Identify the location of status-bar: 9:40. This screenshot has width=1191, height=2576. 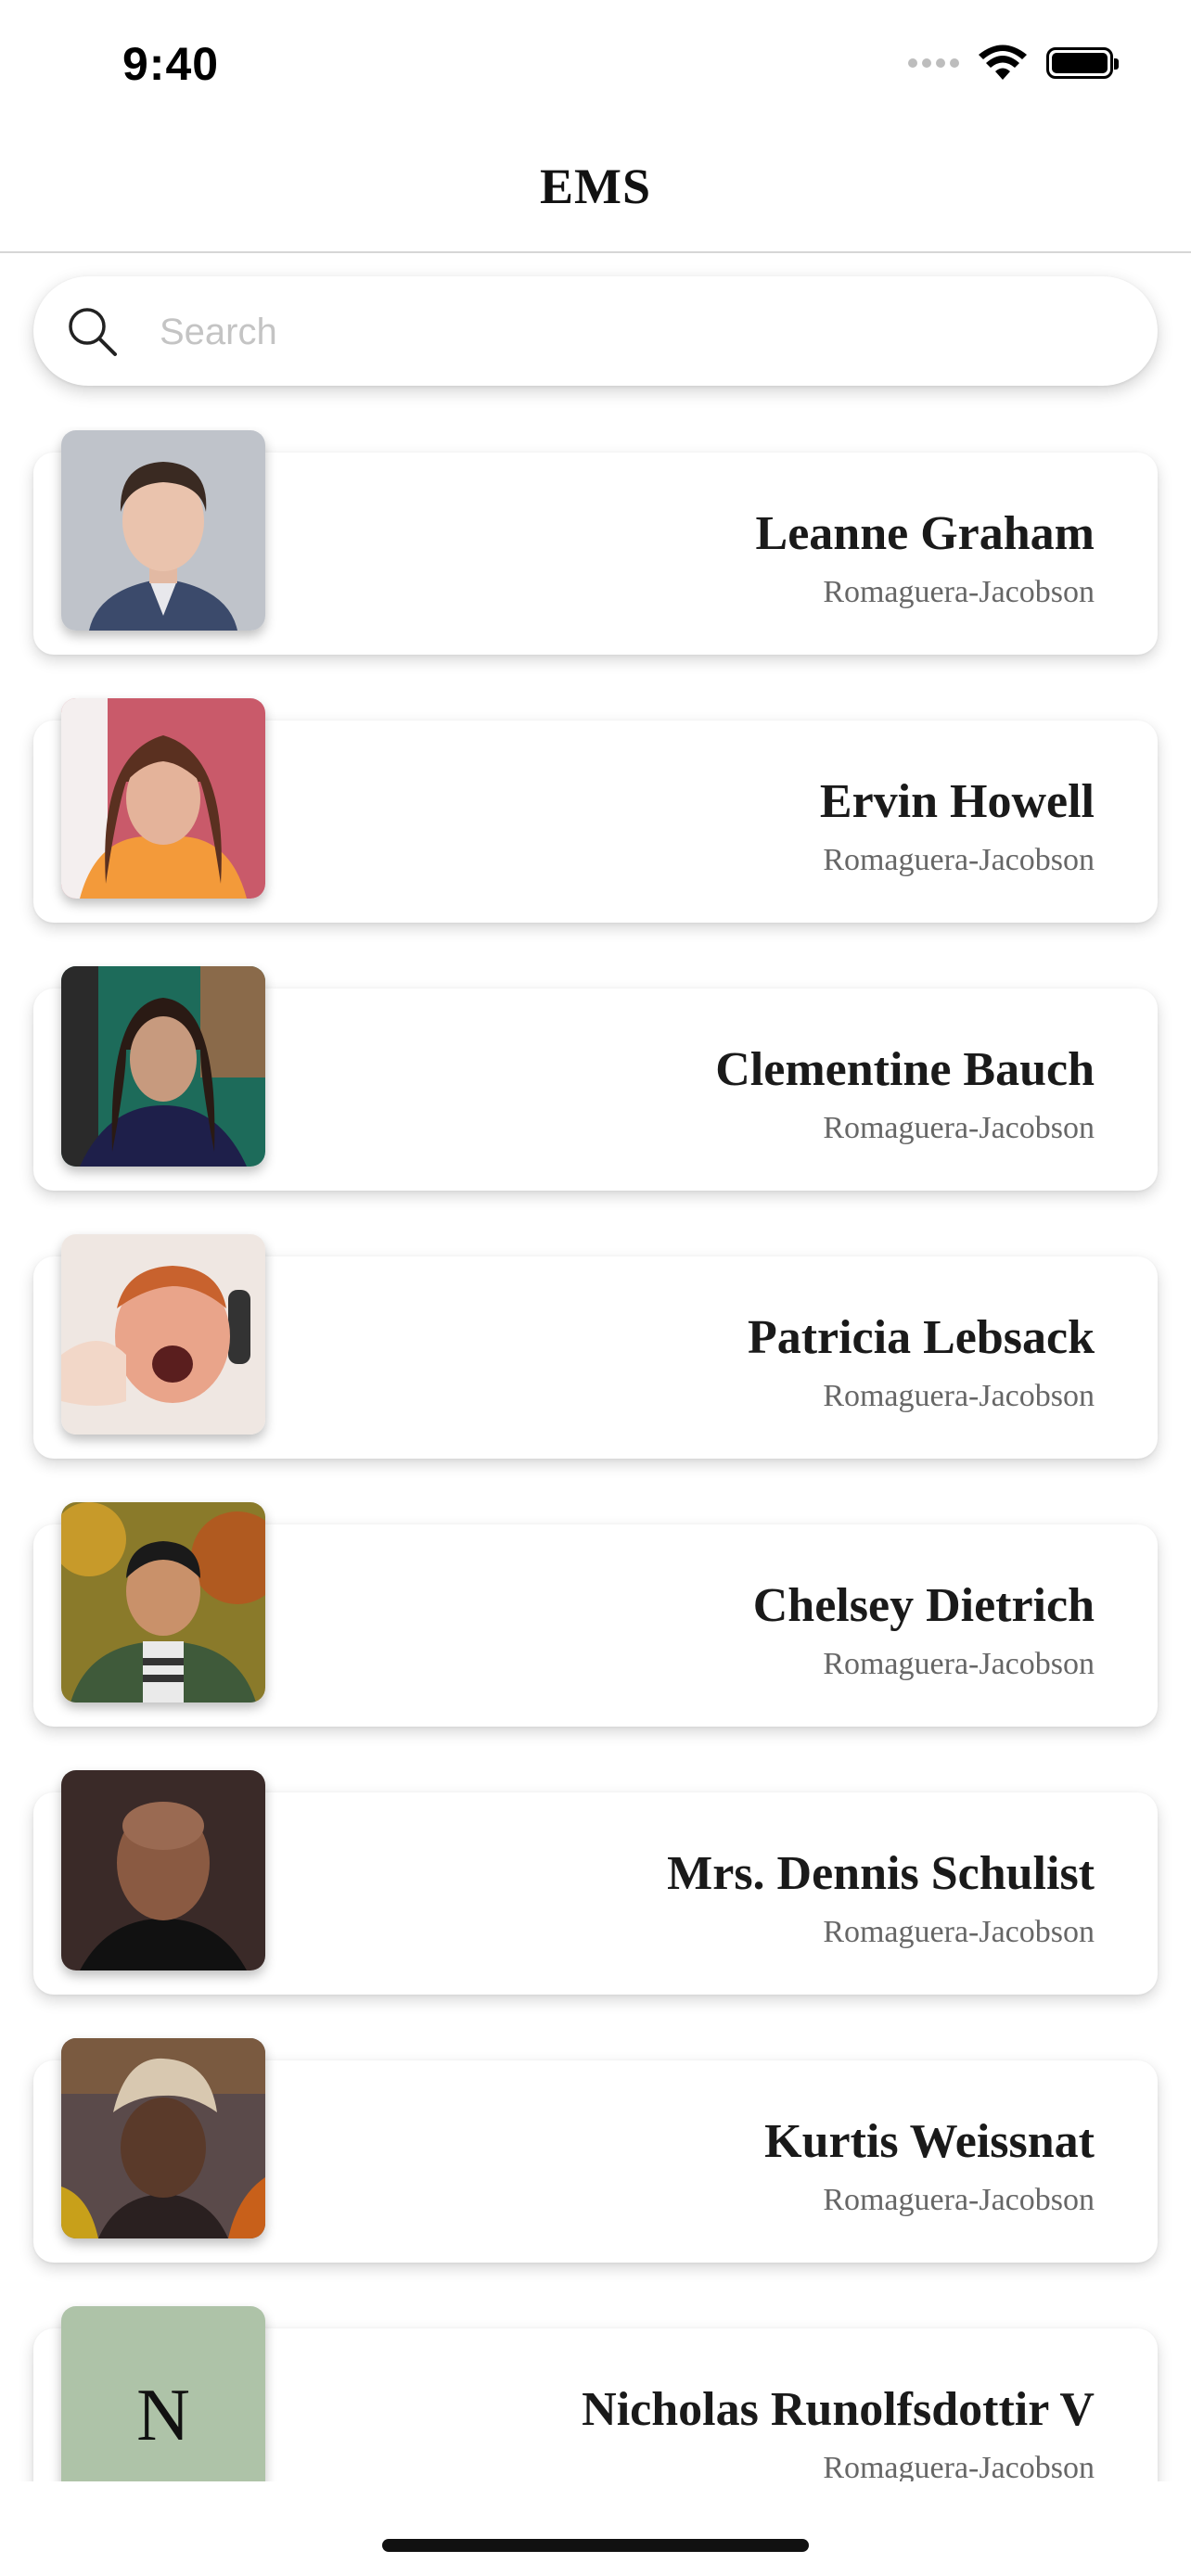
(595, 65).